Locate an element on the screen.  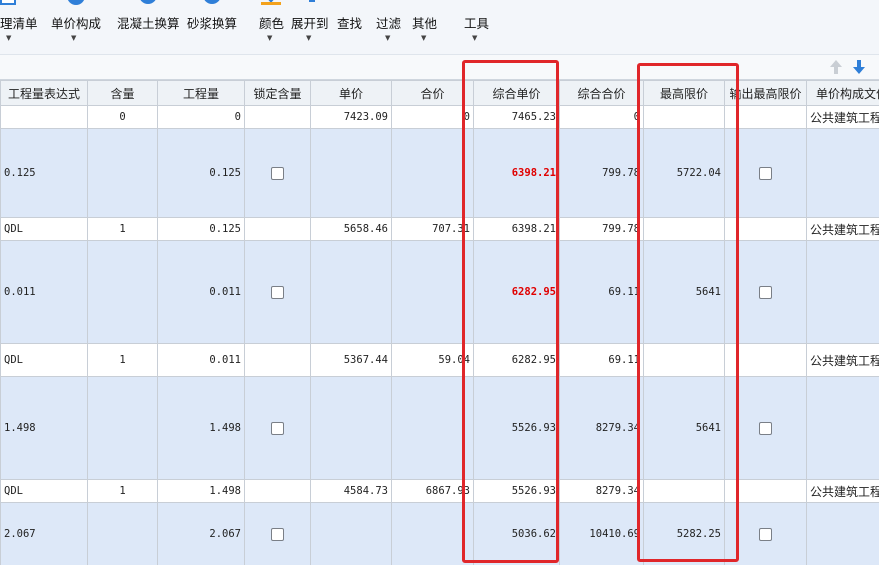
cell-comp-price: 7465.23 is located at coordinates (516, 117).